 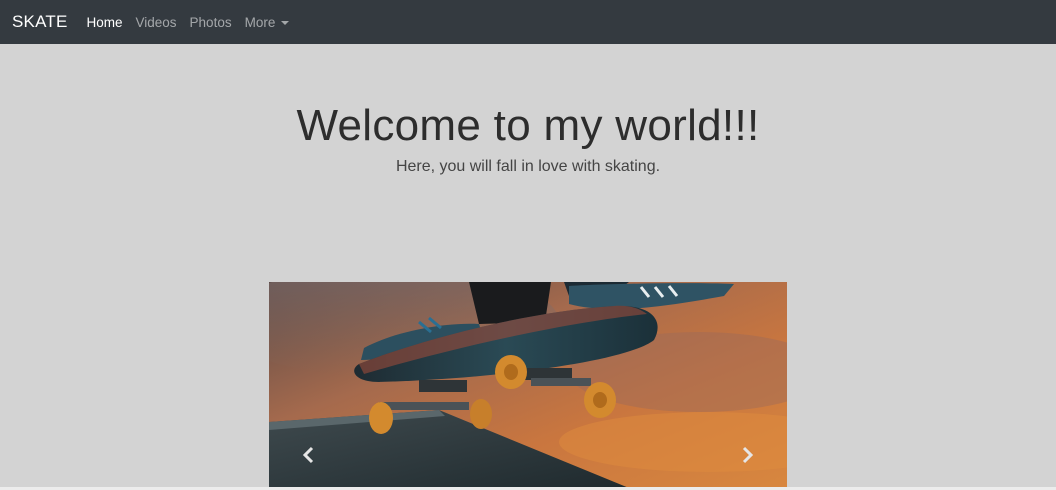 What do you see at coordinates (39, 22) in the screenshot?
I see `brand-logo: SKATE` at bounding box center [39, 22].